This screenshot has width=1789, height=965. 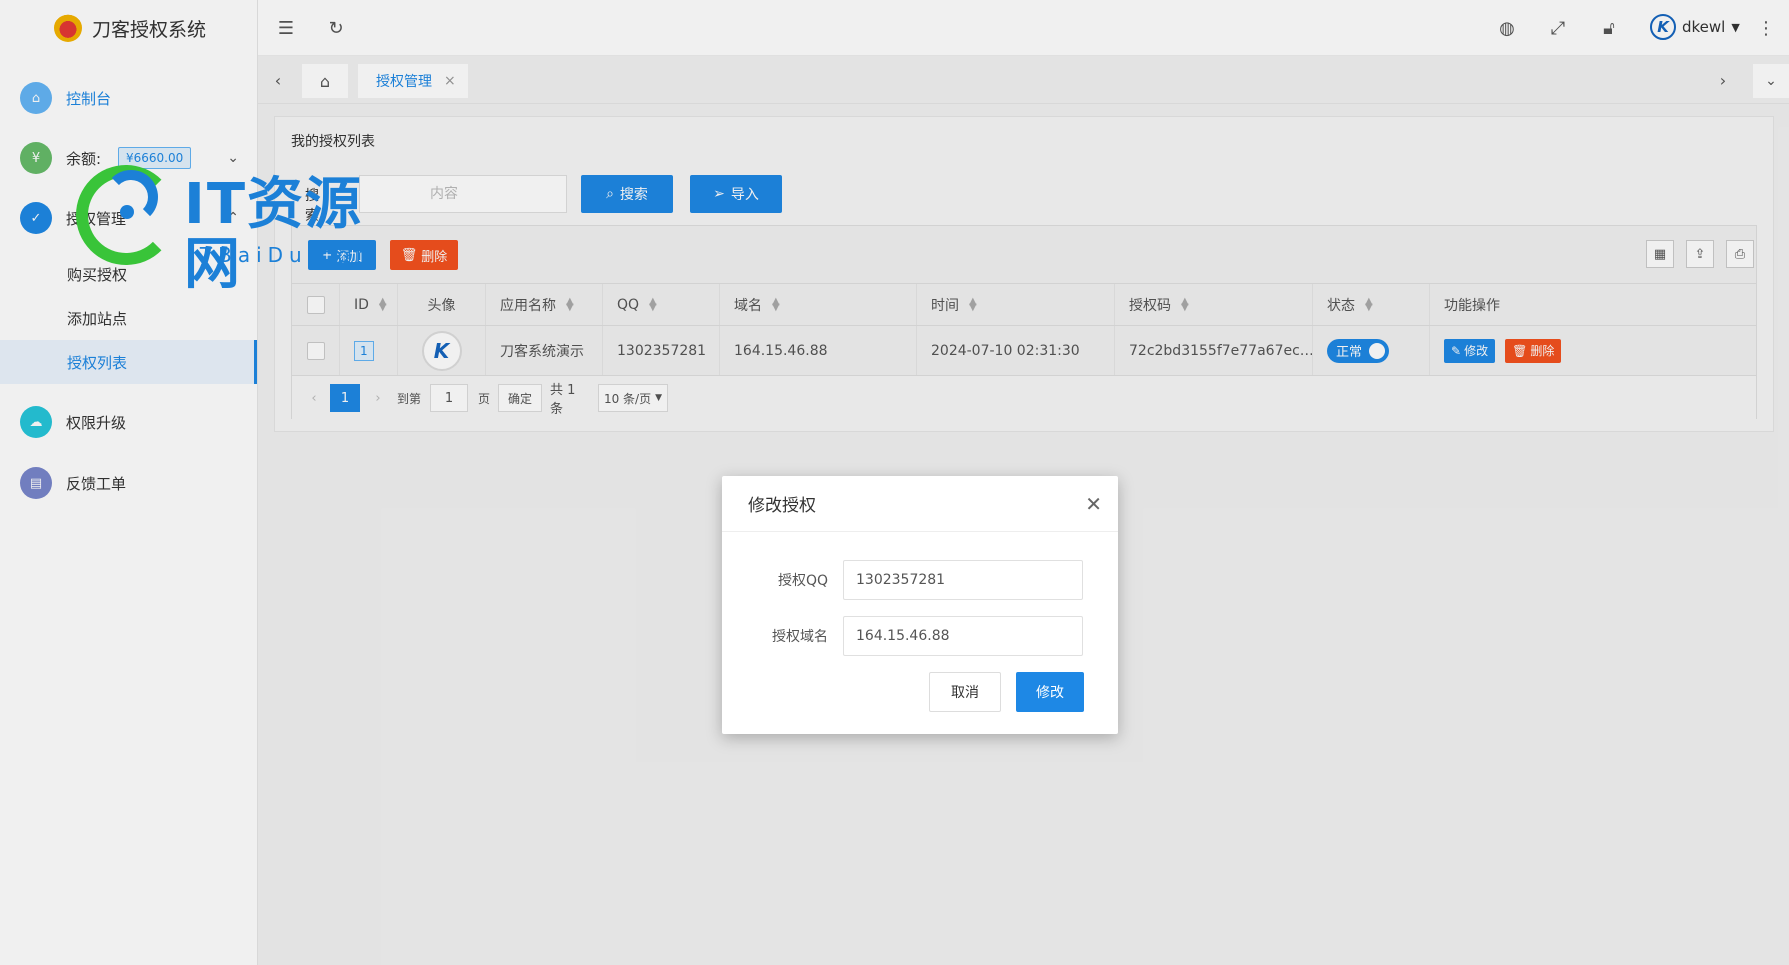 What do you see at coordinates (963, 636) in the screenshot?
I see `domain-input: 164.15.46.88` at bounding box center [963, 636].